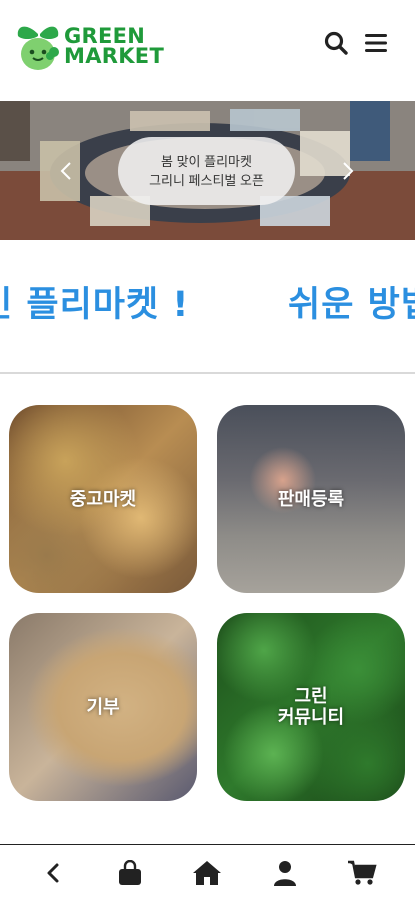 The image size is (415, 901). I want to click on shopping-bag-icon, so click(130, 873).